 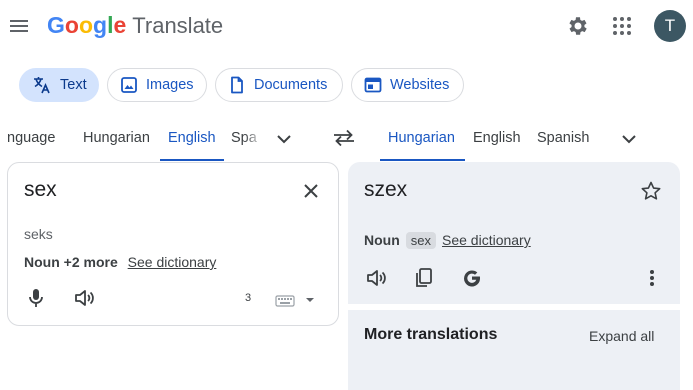 I want to click on clear-text-close-icon, so click(x=311, y=191).